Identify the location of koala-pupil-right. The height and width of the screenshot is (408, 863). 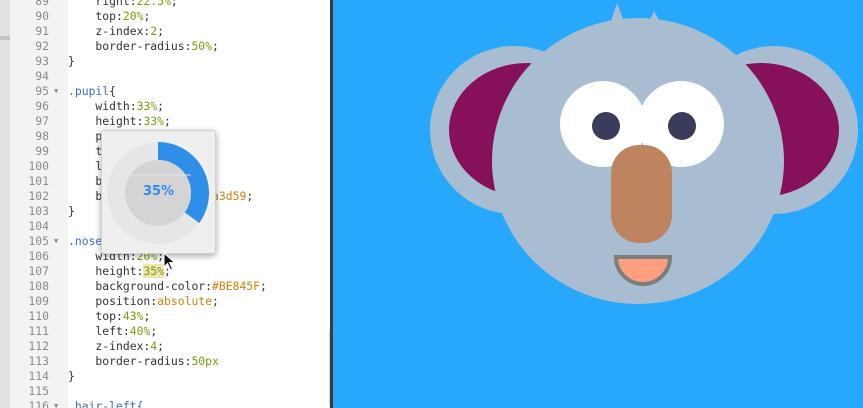
(682, 126).